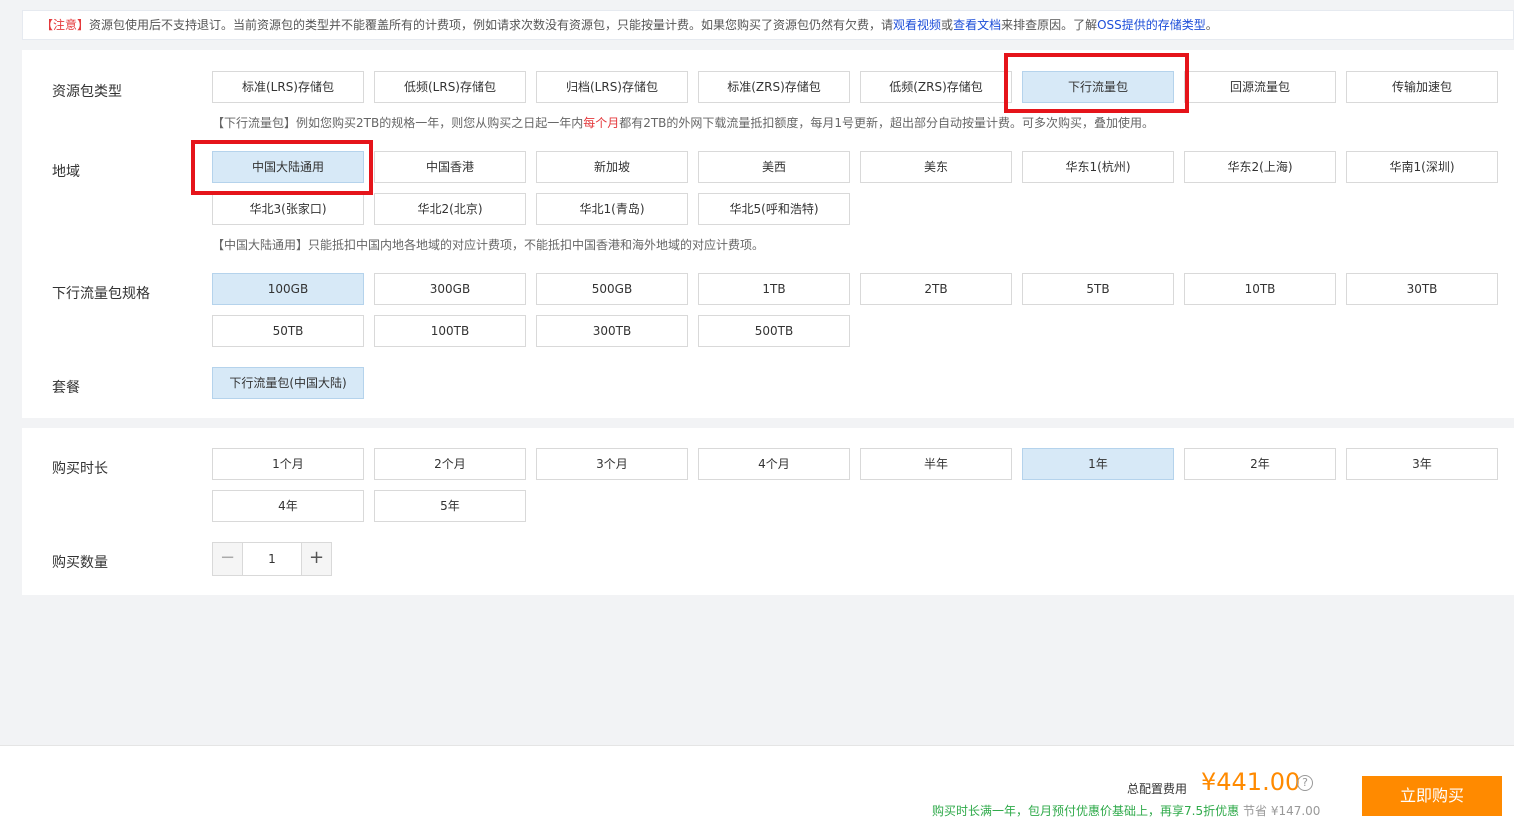 Image resolution: width=1514 pixels, height=833 pixels. What do you see at coordinates (774, 209) in the screenshot?
I see `region-option: 华北5(呼和浩特)` at bounding box center [774, 209].